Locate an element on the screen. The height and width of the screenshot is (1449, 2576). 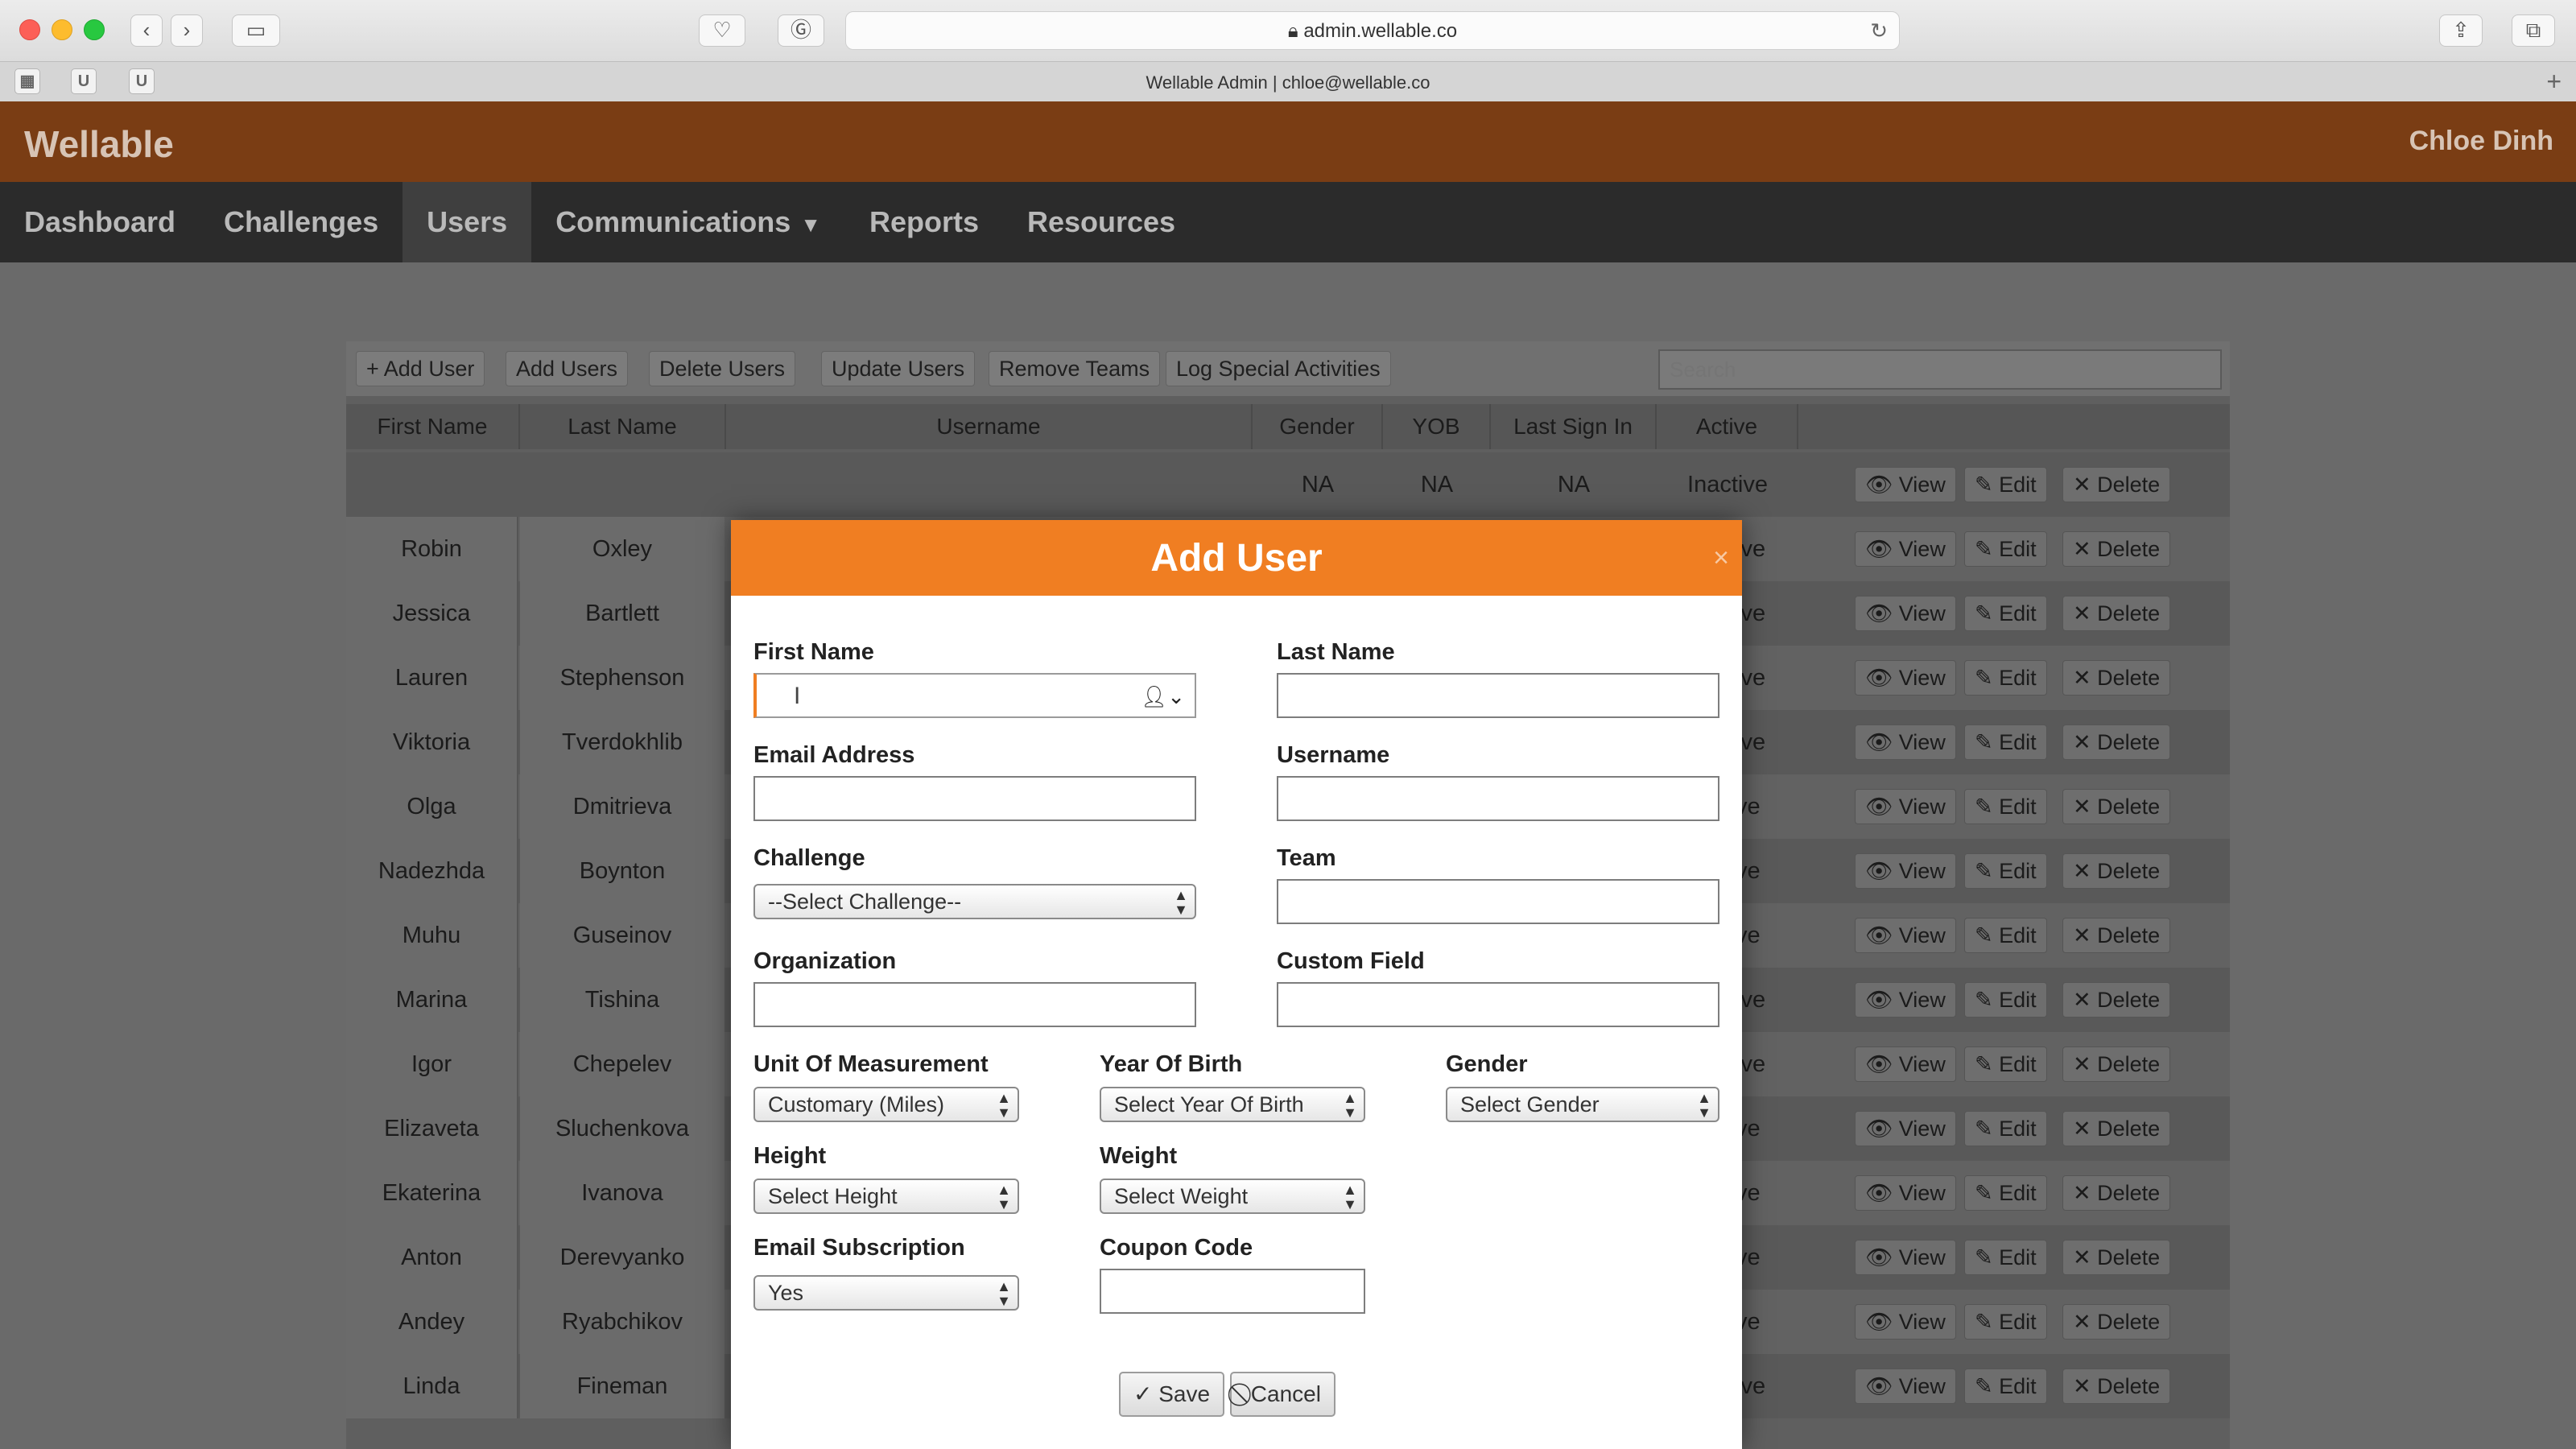
nav-communications: Communications ▼ is located at coordinates (688, 222).